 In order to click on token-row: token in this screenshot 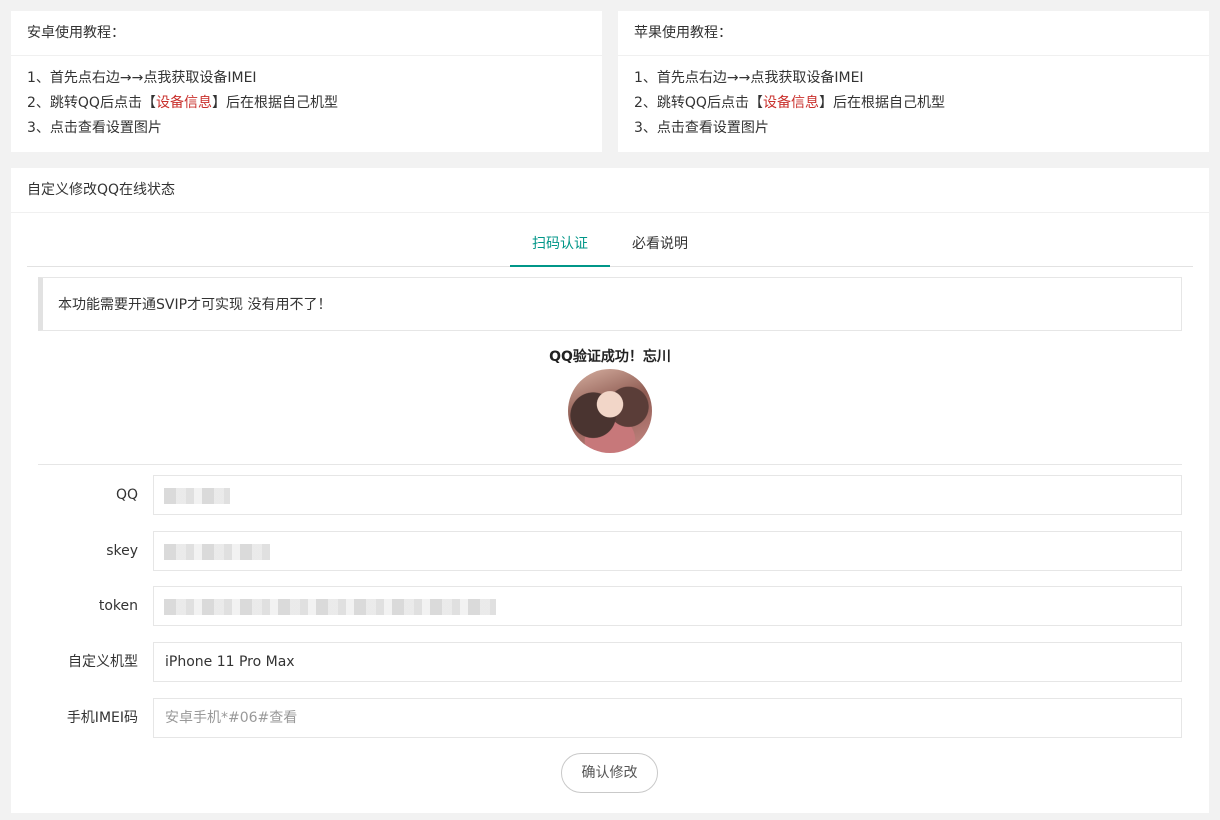, I will do `click(610, 606)`.